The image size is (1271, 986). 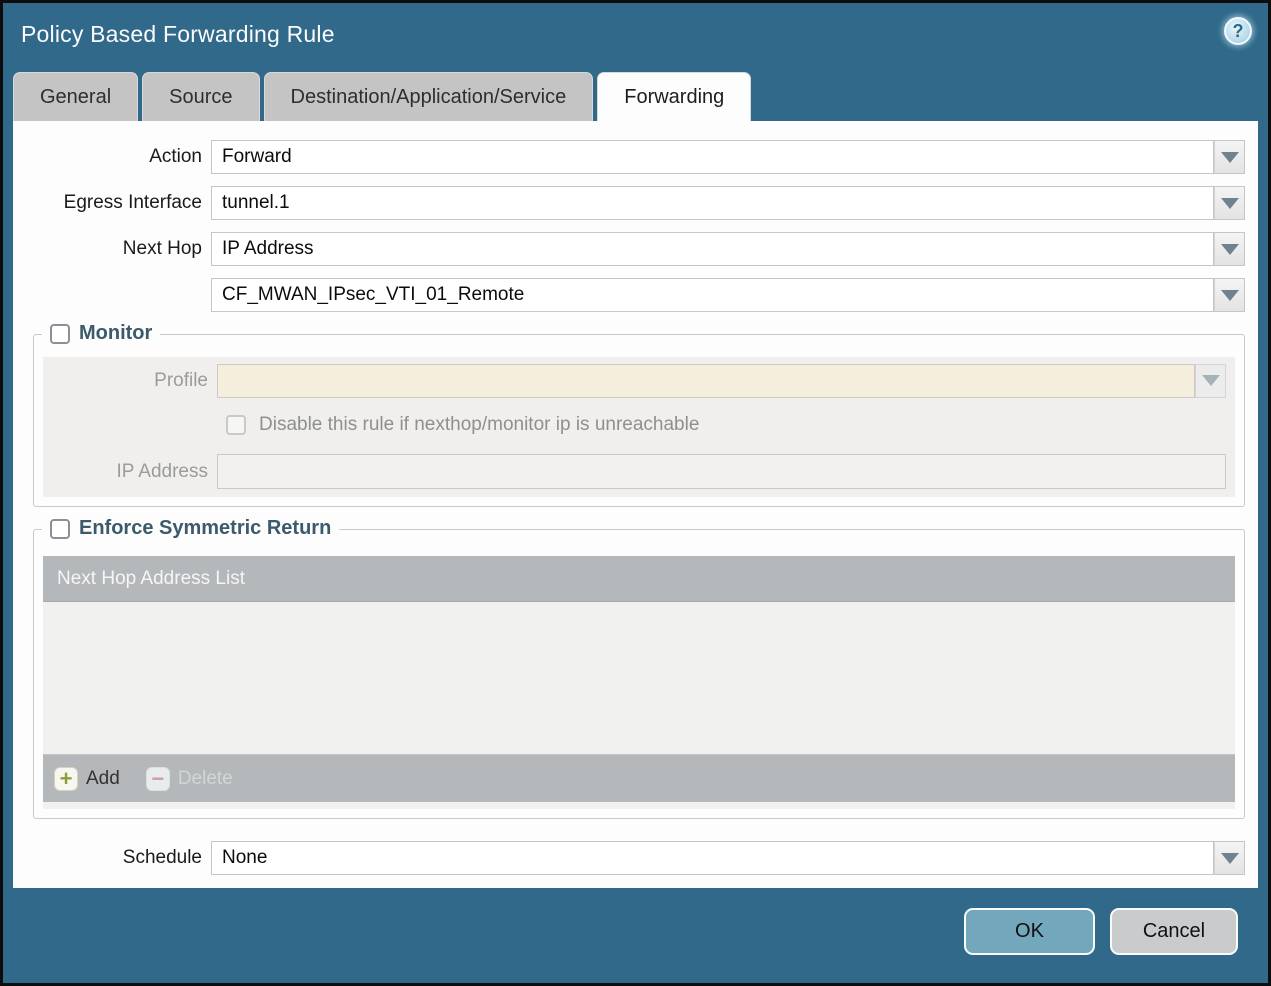 I want to click on schedule-dropdown-button, so click(x=1229, y=858).